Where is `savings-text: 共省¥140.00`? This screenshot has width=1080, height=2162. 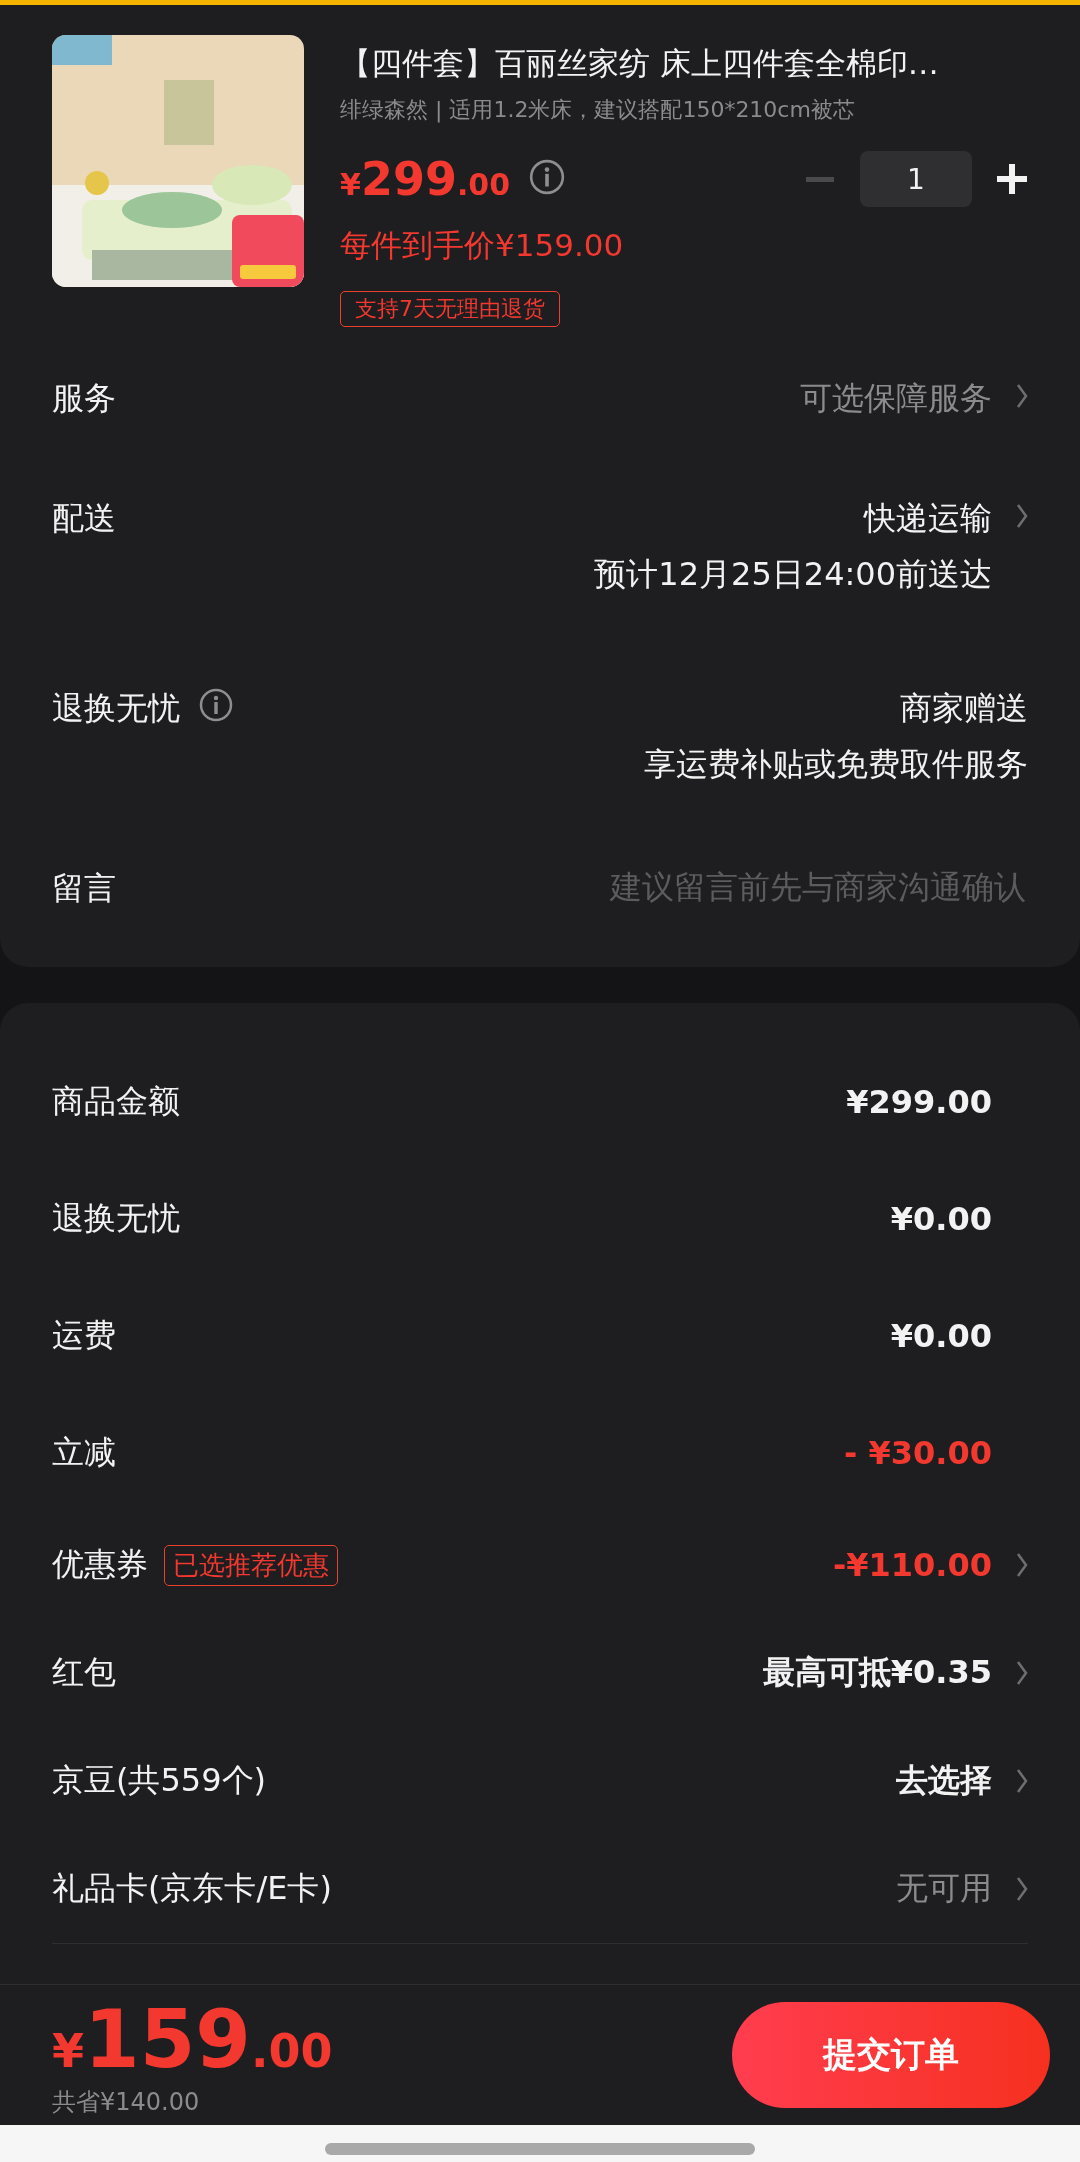 savings-text: 共省¥140.00 is located at coordinates (126, 2102).